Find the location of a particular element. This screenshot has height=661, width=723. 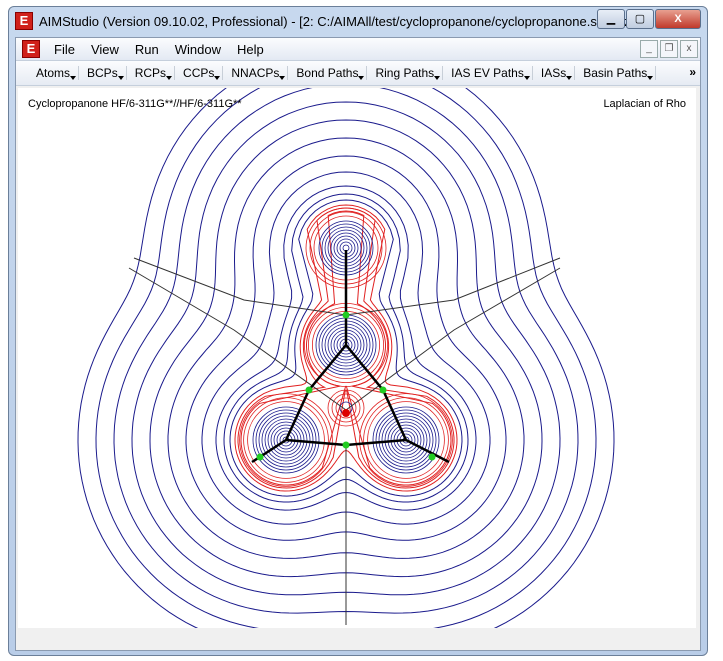

ring-critical-point is located at coordinates (346, 413).